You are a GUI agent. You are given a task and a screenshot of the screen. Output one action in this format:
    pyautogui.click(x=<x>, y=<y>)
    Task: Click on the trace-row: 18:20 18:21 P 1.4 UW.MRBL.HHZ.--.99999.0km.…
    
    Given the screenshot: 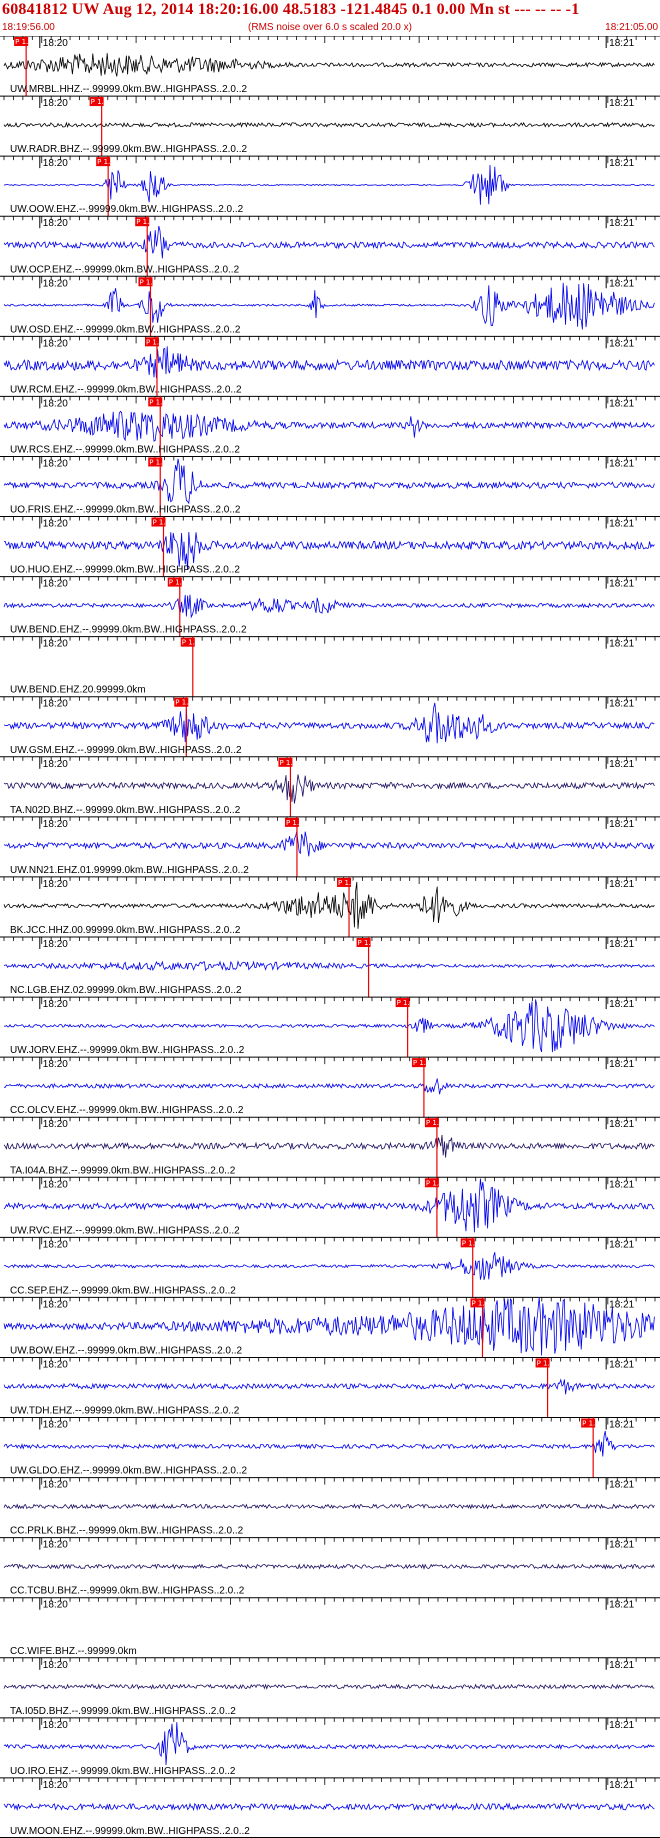 What is the action you would take?
    pyautogui.click(x=330, y=66)
    